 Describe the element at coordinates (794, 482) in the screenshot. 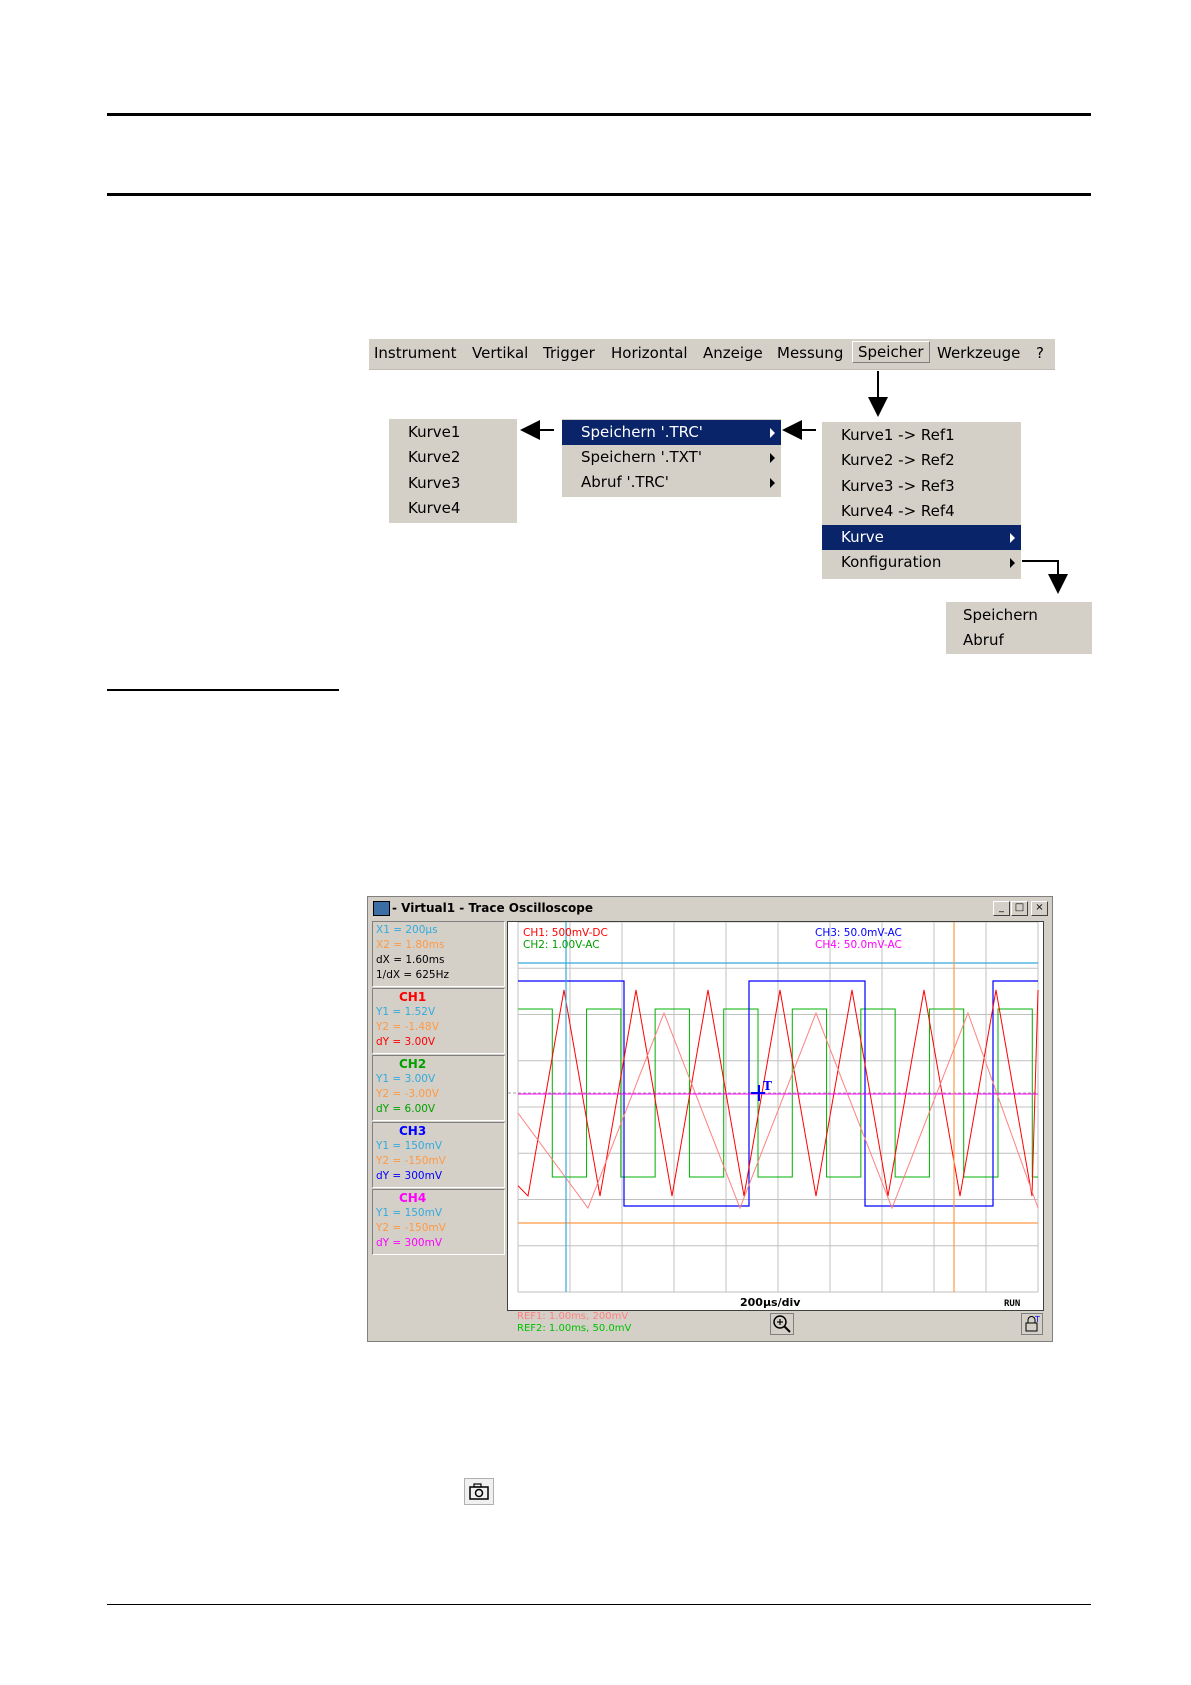

I see `menu-arrows` at that location.